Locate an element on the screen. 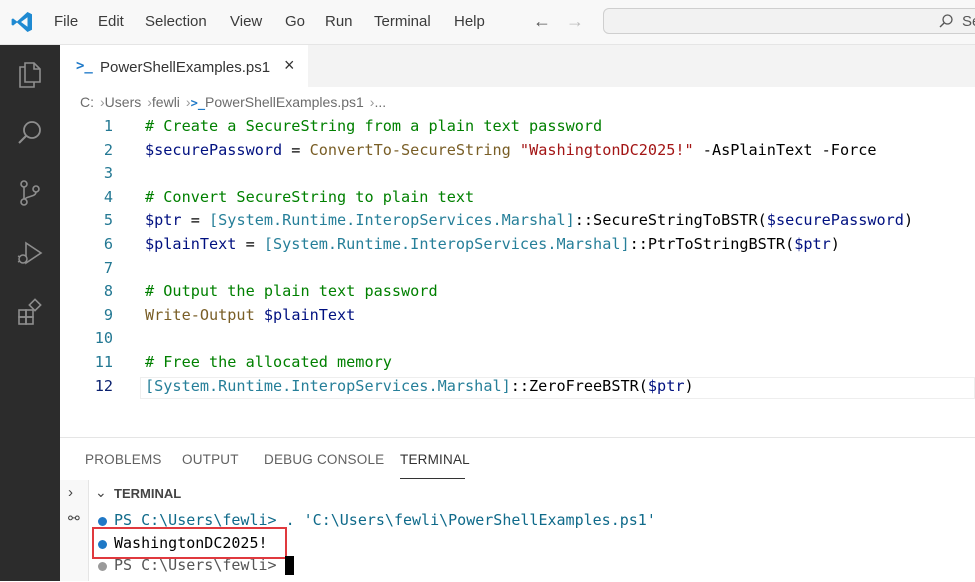 The width and height of the screenshot is (975, 582). code-line: 11 # Free the allocated memory is located at coordinates (517, 365).